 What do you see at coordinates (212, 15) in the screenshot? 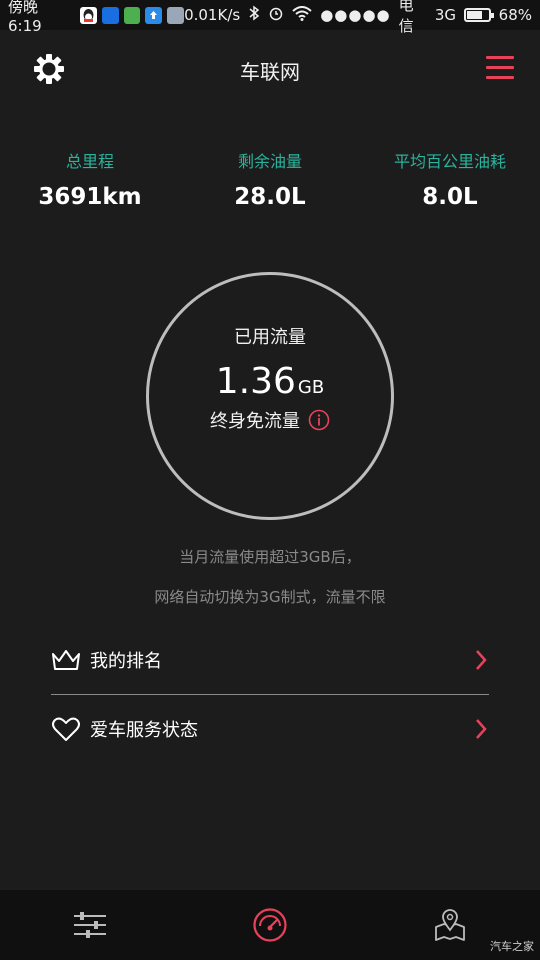
I see `network-speed: 0.01K/s` at bounding box center [212, 15].